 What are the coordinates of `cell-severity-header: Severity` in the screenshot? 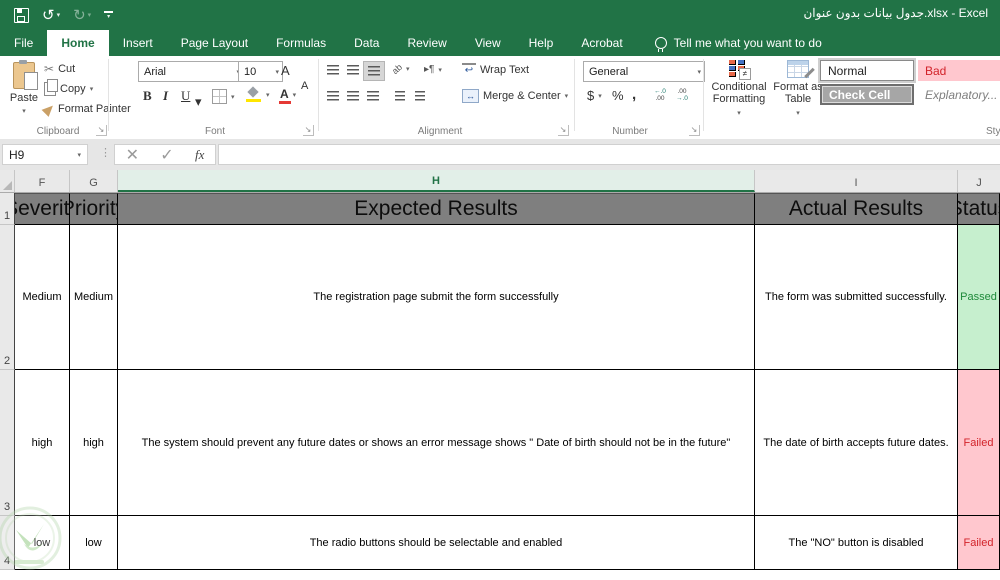 It's located at (42, 209).